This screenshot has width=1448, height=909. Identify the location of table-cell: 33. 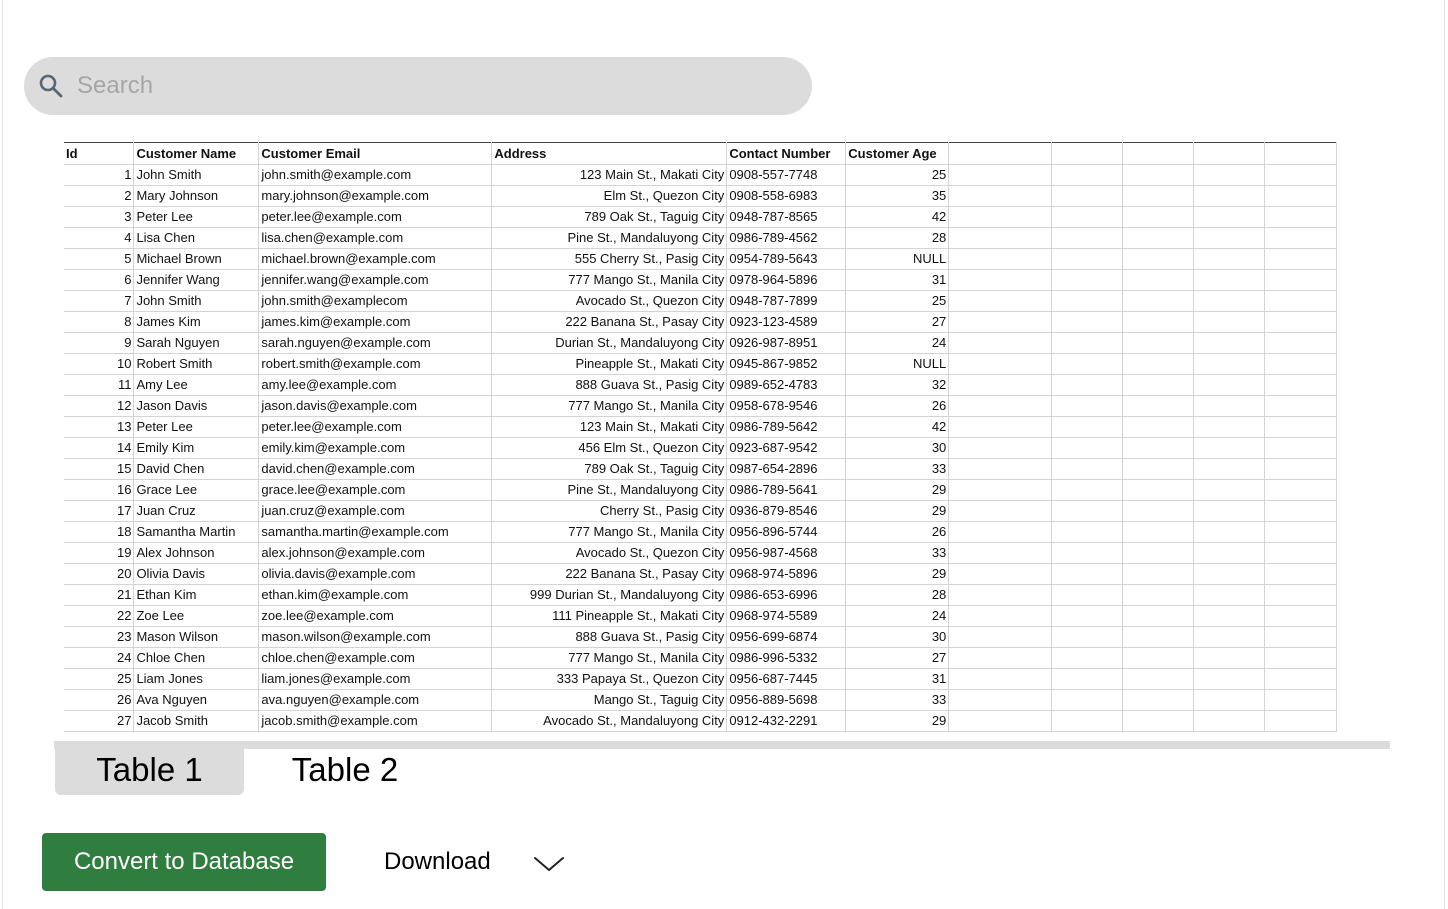
(897, 469).